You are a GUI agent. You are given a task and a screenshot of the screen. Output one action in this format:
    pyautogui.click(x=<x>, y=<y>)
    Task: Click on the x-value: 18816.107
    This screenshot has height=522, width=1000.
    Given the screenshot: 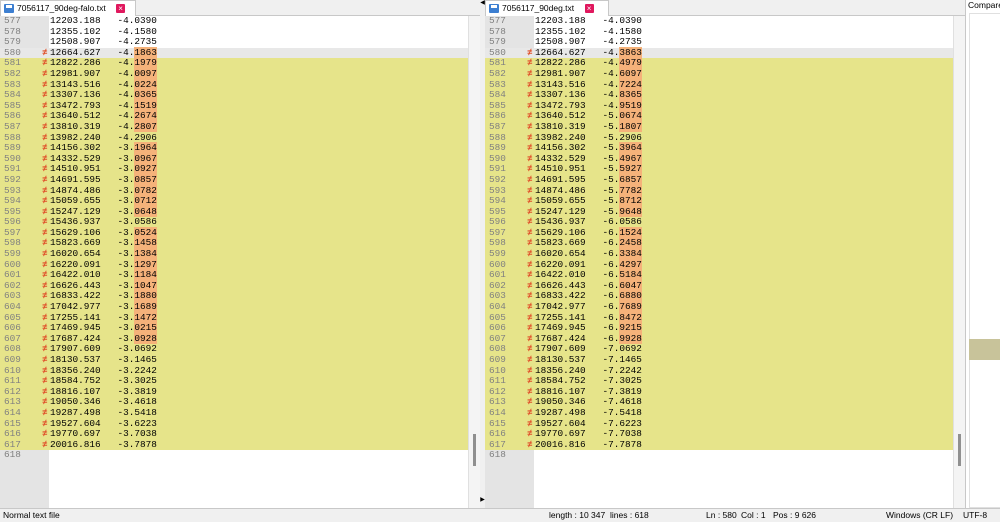 What is the action you would take?
    pyautogui.click(x=560, y=391)
    